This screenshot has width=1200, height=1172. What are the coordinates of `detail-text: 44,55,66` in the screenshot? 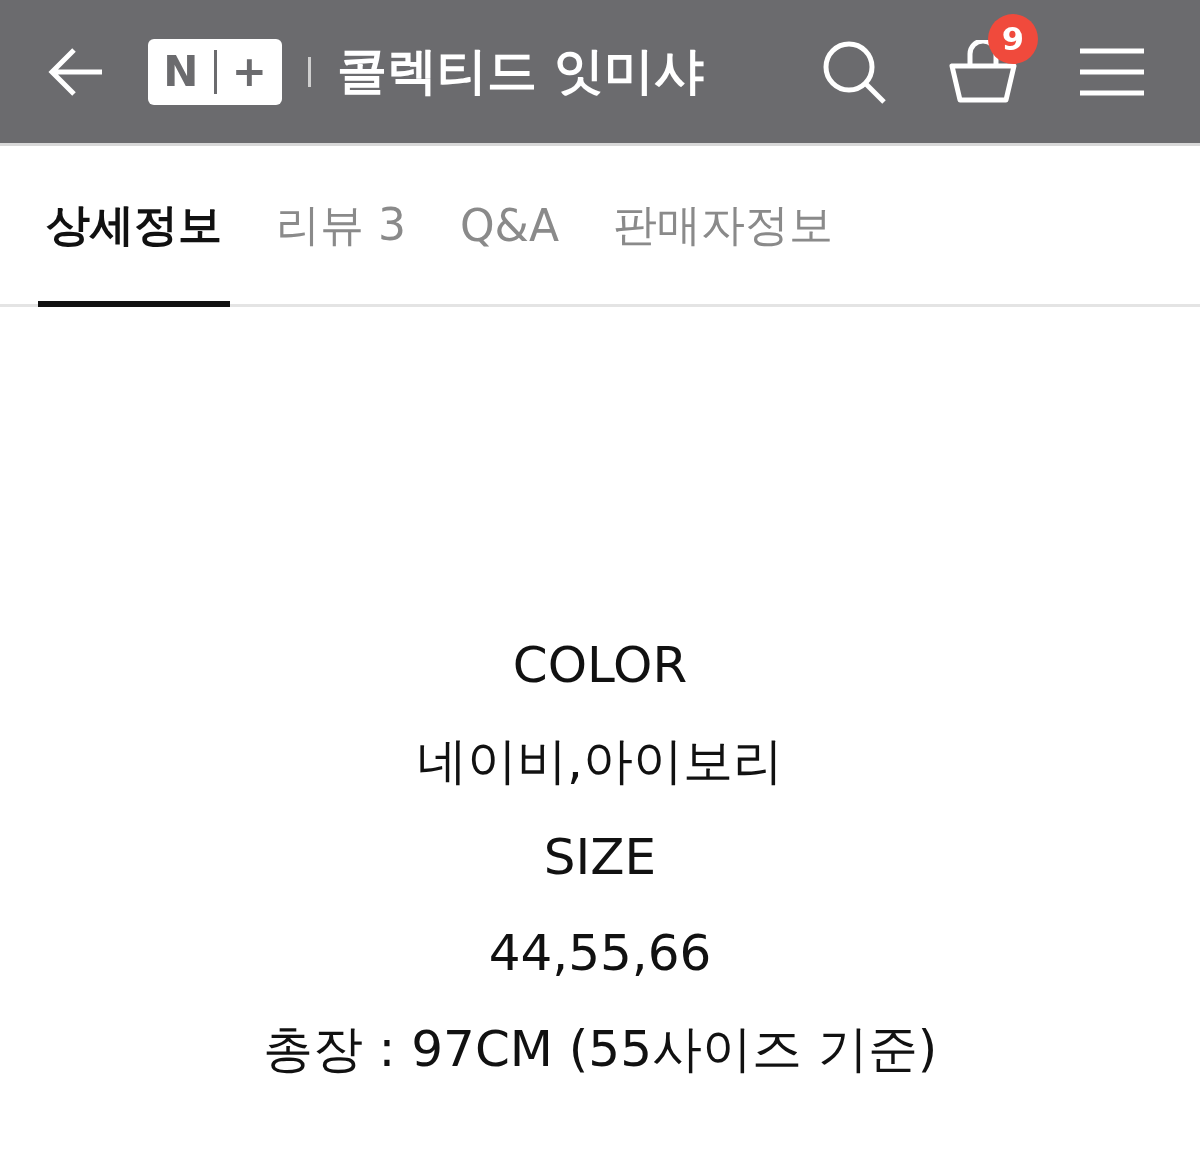 It's located at (600, 953).